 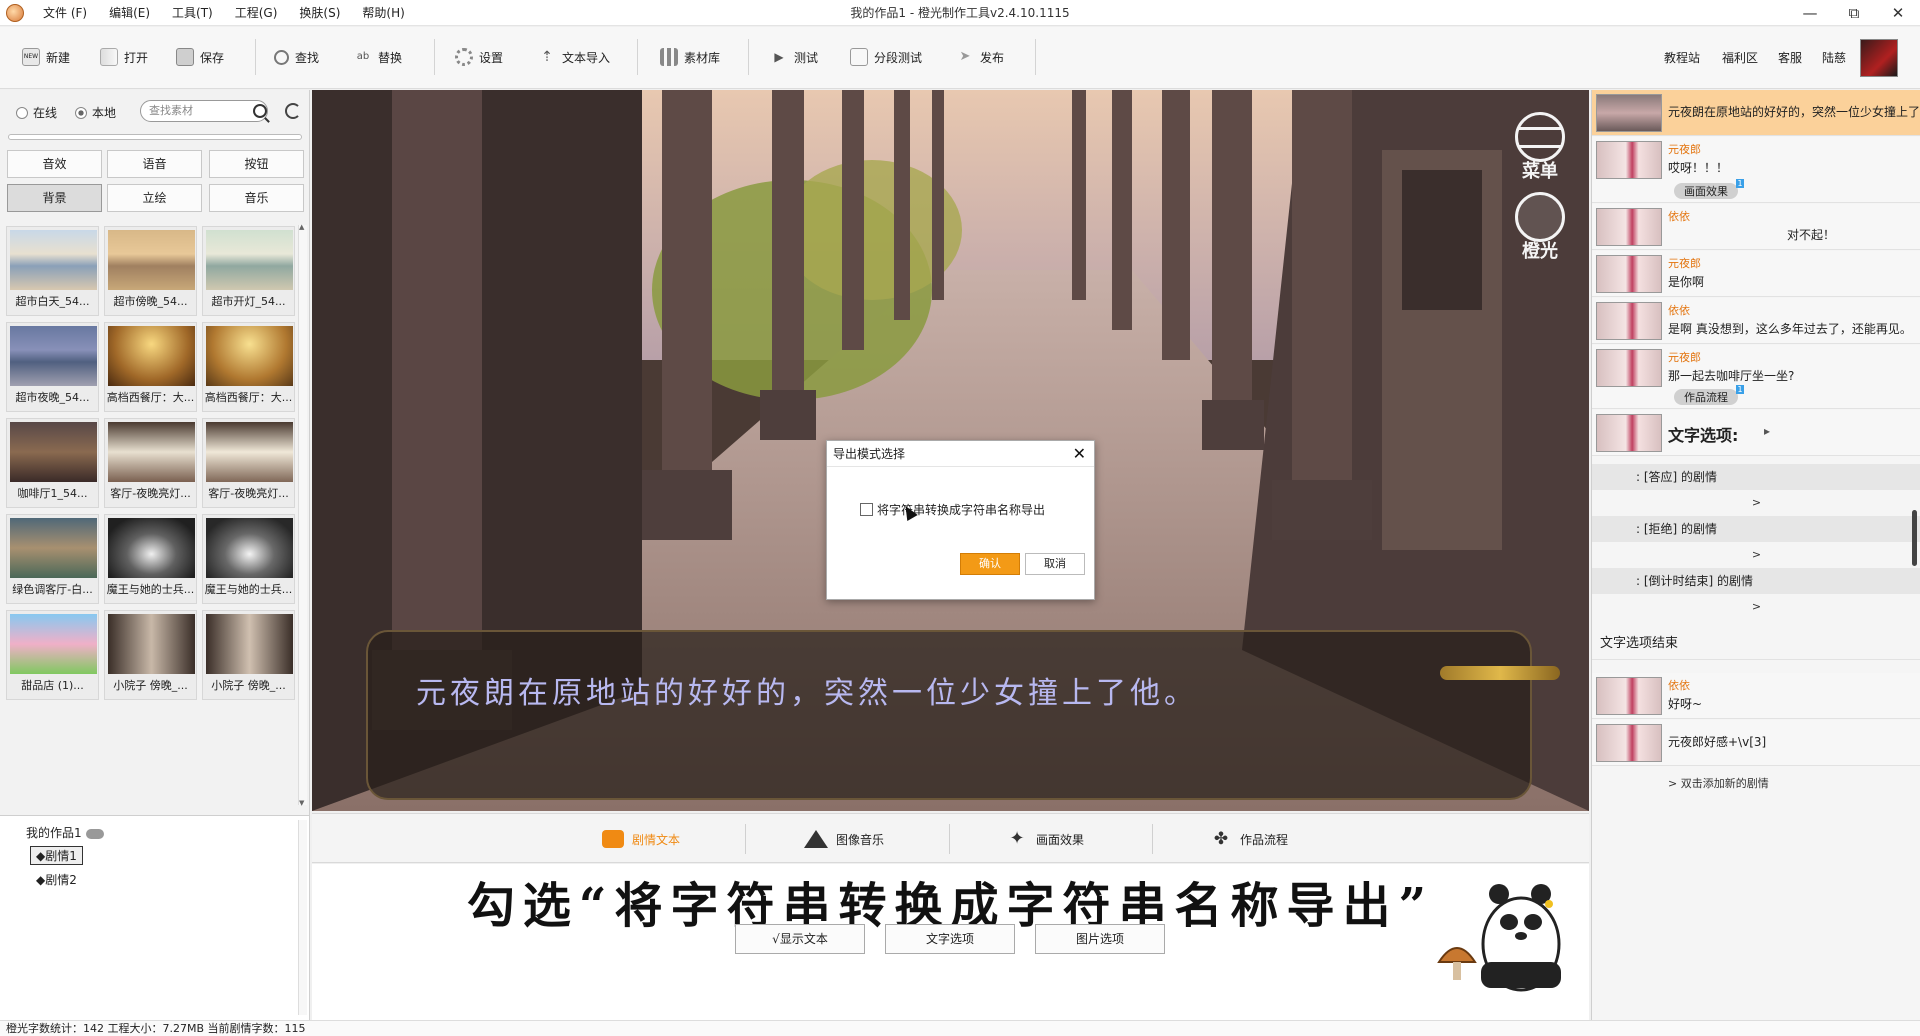 What do you see at coordinates (363, 56) in the screenshot?
I see `replace-icon: ab` at bounding box center [363, 56].